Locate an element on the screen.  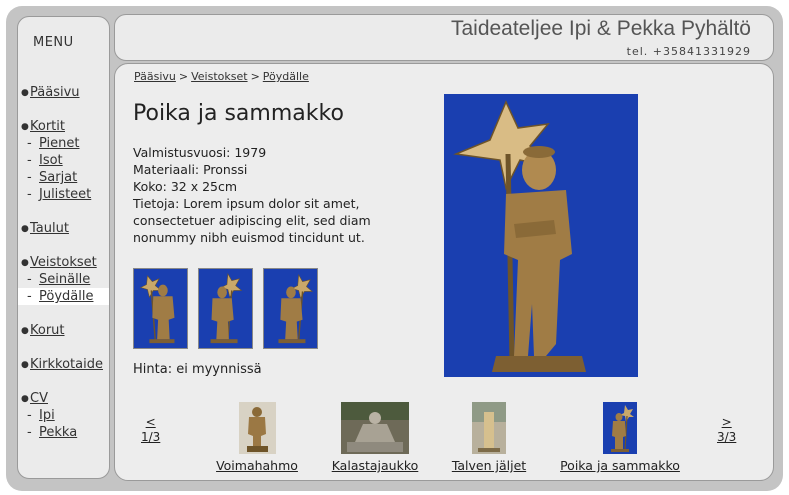
sidebar-group: ● Kortit - Pienet - Isot - Sarjat - Julisteet is located at coordinates (63, 160).